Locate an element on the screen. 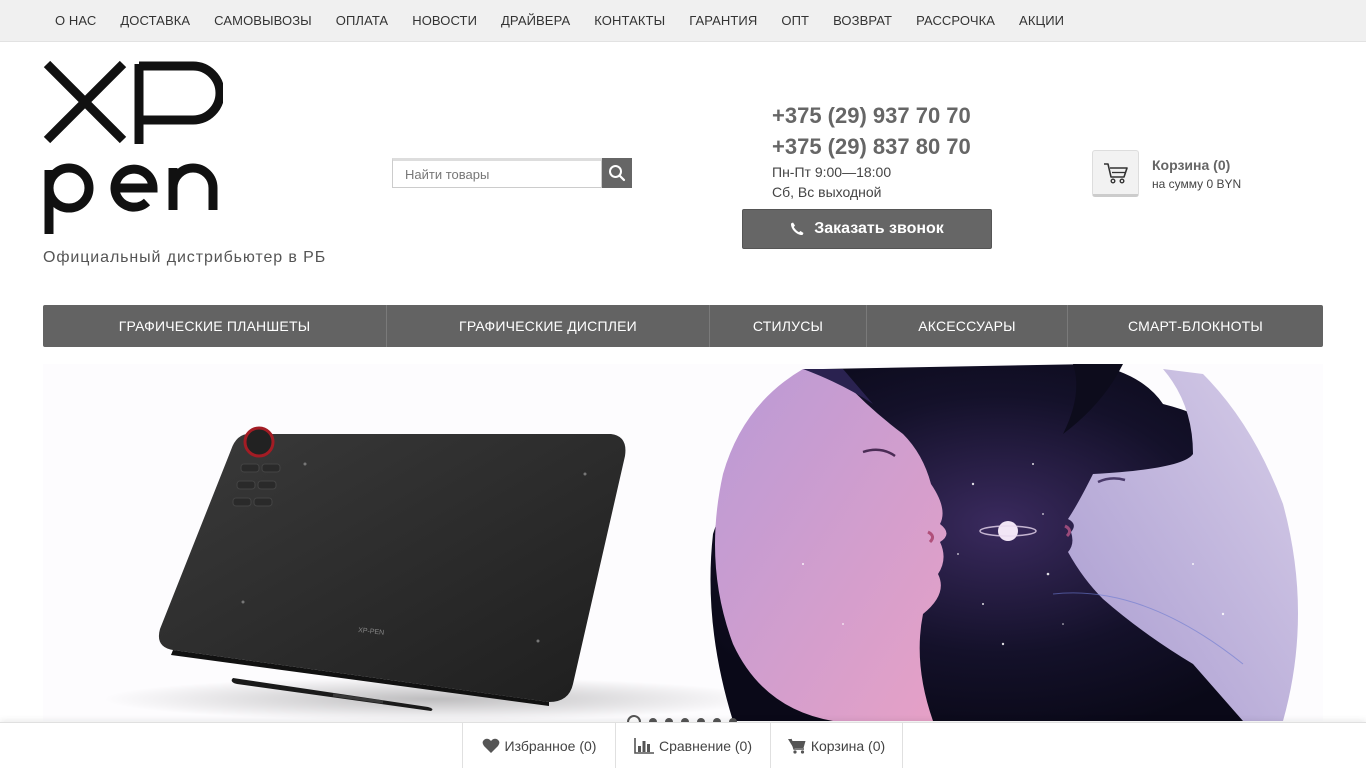  top-nav-item-return: ВОЗВРАТ is located at coordinates (862, 20).